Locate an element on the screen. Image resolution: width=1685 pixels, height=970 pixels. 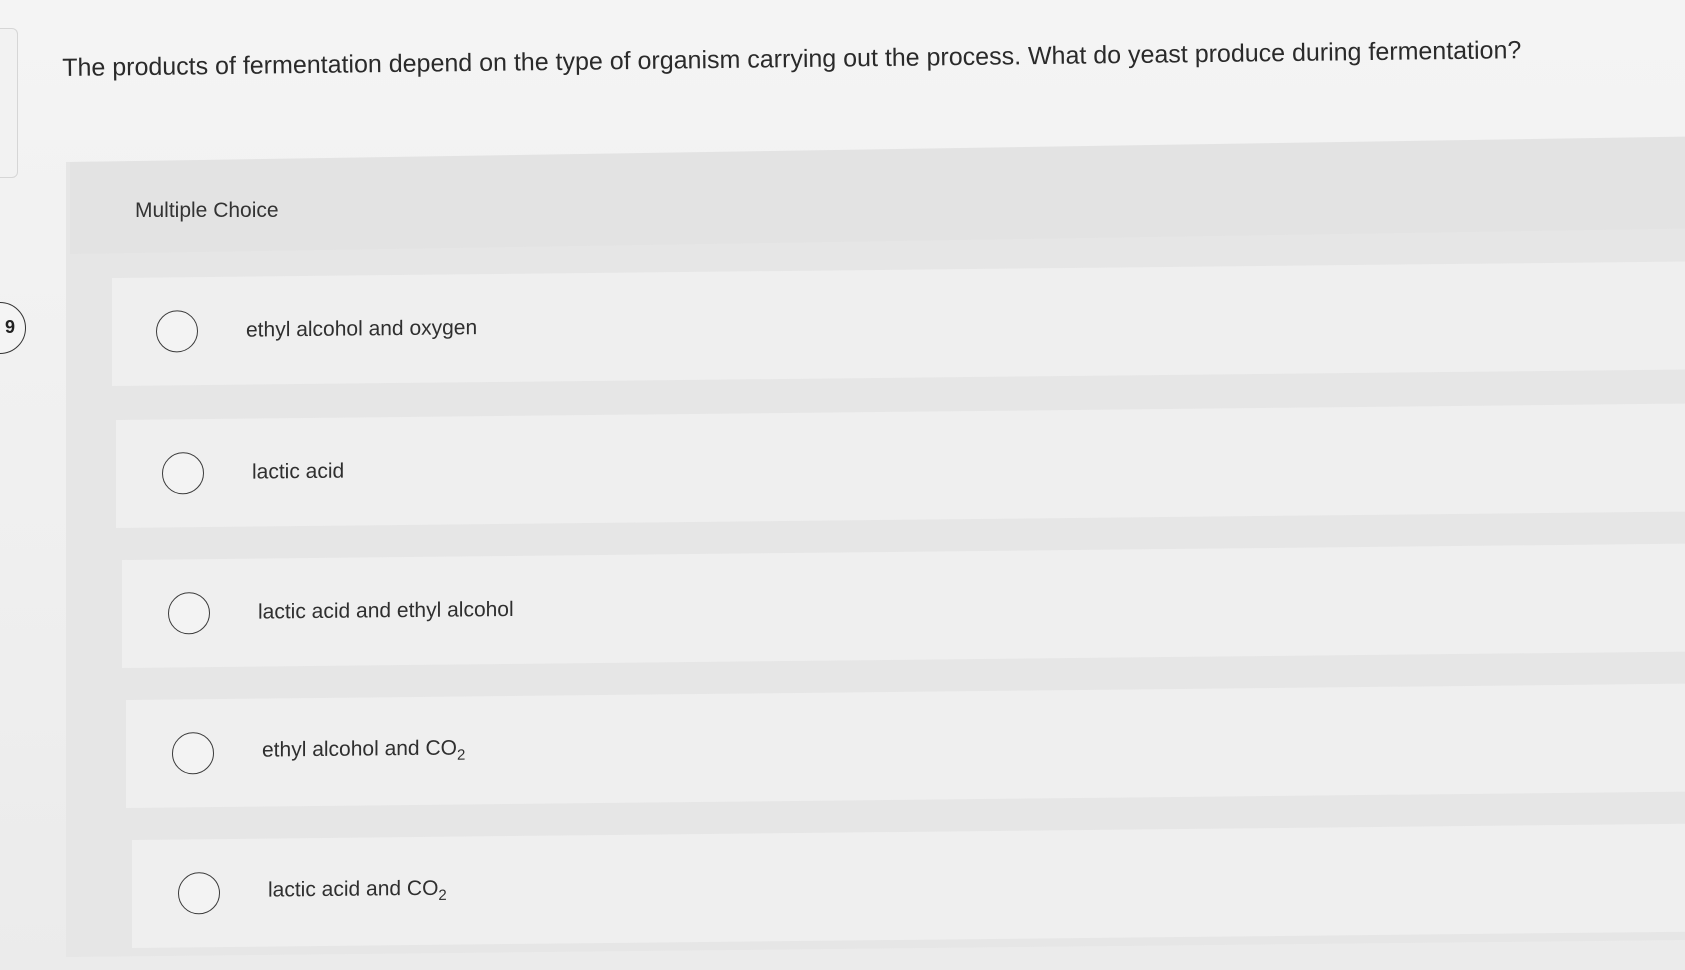
question-number-badge: 9 is located at coordinates (13, 328).